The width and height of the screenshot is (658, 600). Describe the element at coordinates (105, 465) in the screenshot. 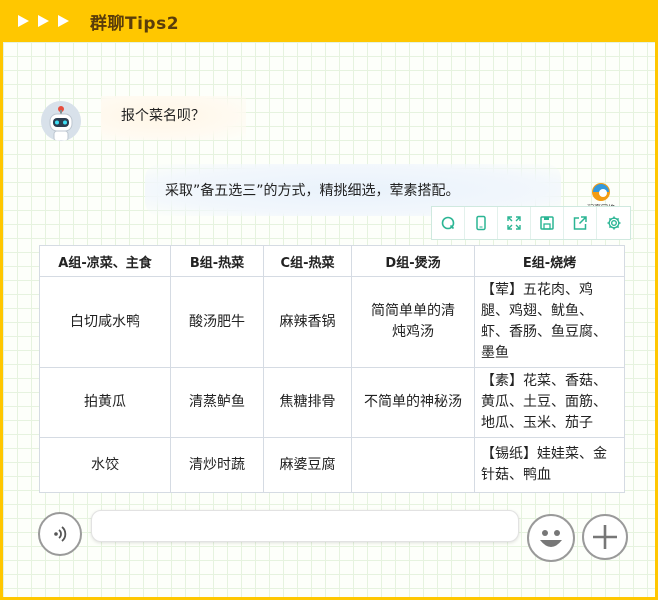

I see `table-cell: 水饺` at that location.